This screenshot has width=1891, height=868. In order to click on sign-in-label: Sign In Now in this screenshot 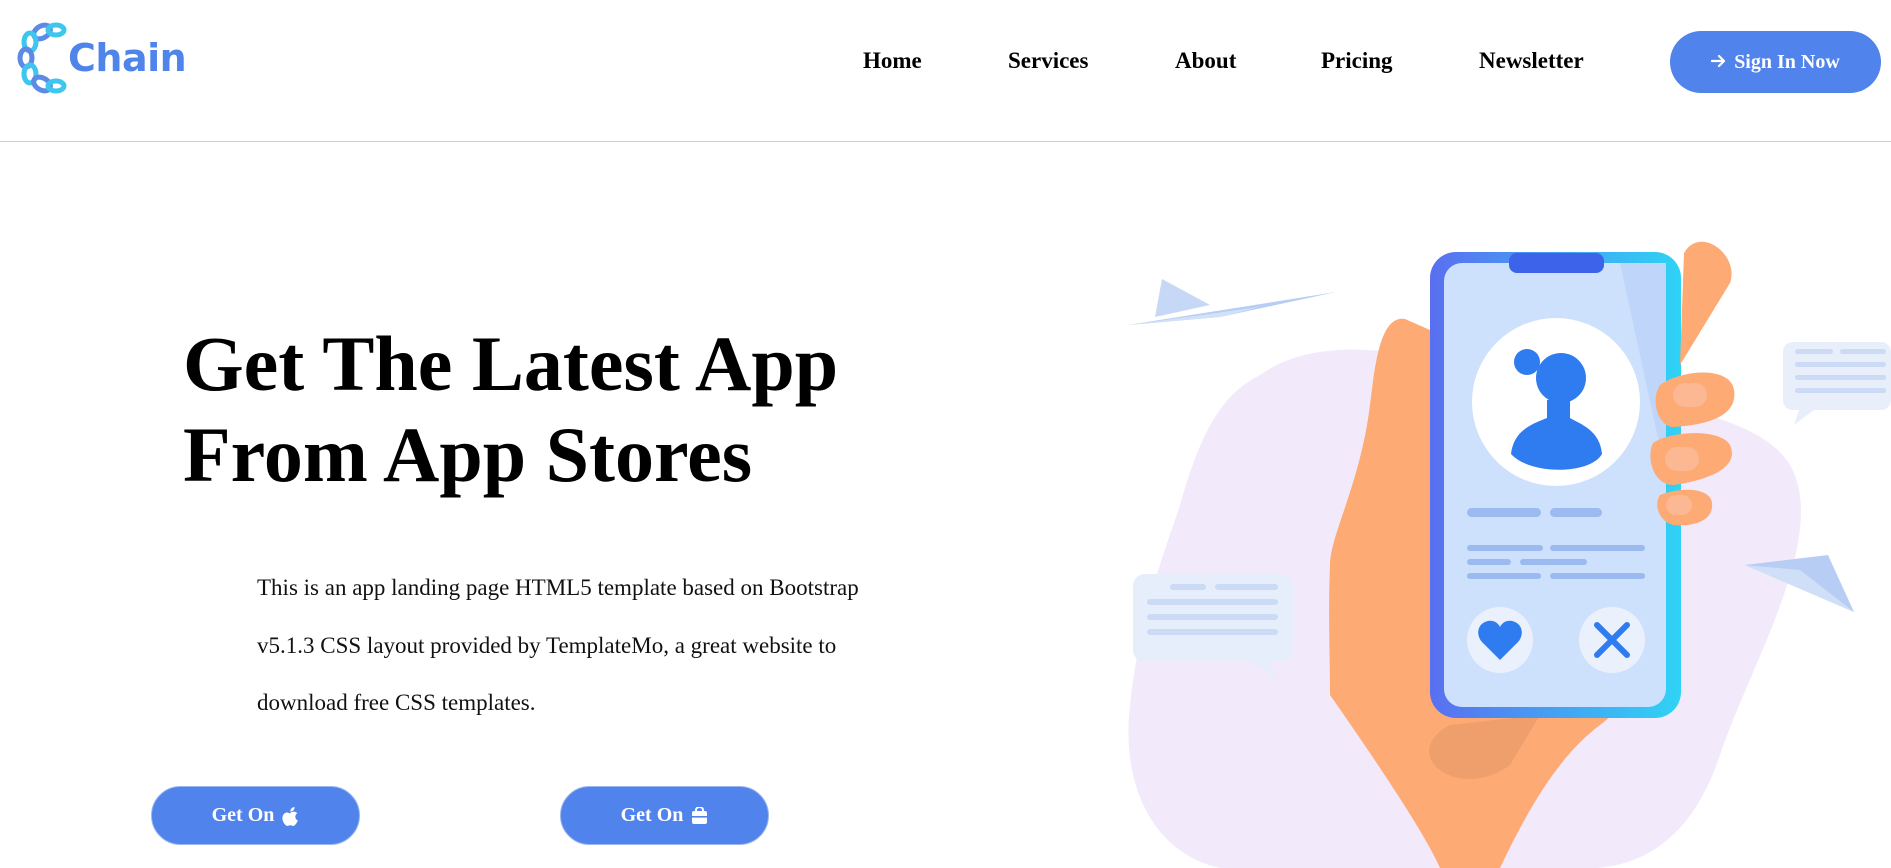, I will do `click(1787, 61)`.